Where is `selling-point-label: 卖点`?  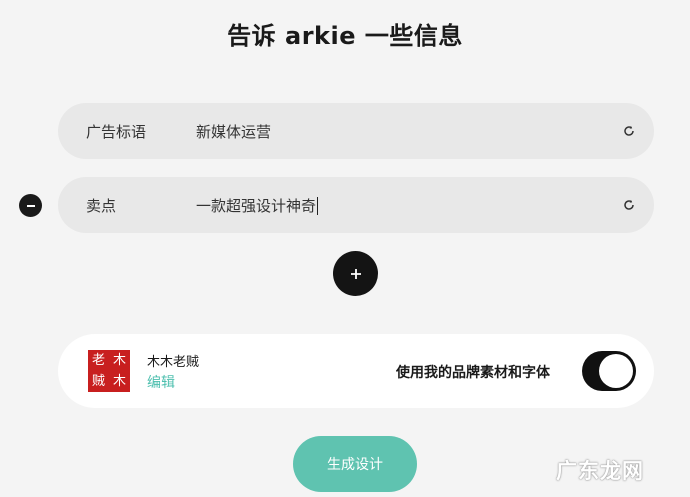
selling-point-label: 卖点 is located at coordinates (101, 205).